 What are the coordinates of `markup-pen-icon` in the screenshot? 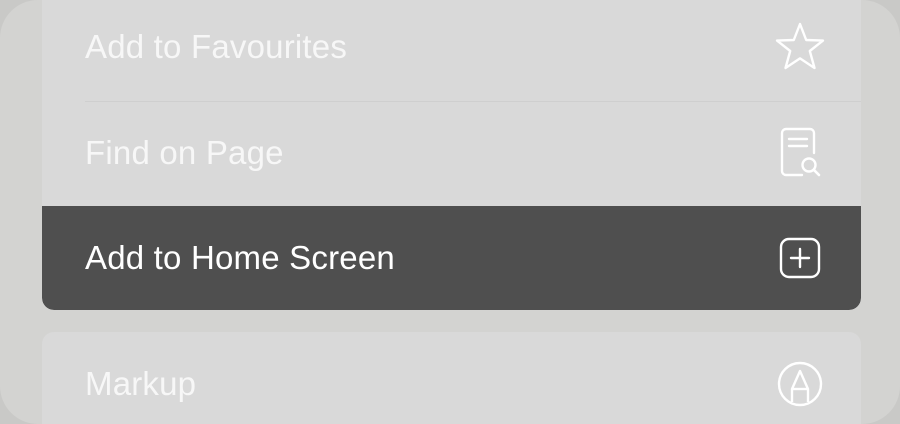 It's located at (800, 384).